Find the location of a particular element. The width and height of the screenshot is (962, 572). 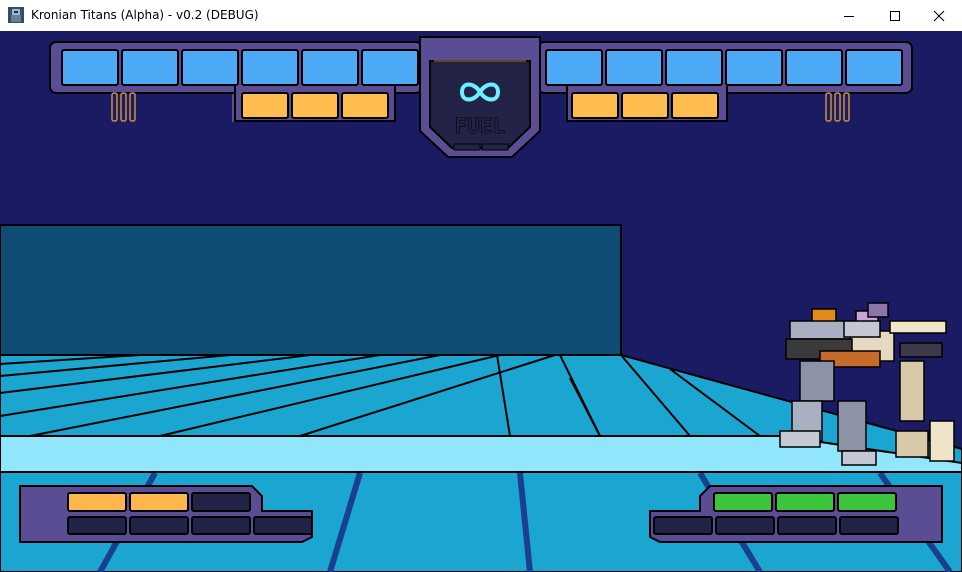

right-energy-bar is located at coordinates (645, 105).